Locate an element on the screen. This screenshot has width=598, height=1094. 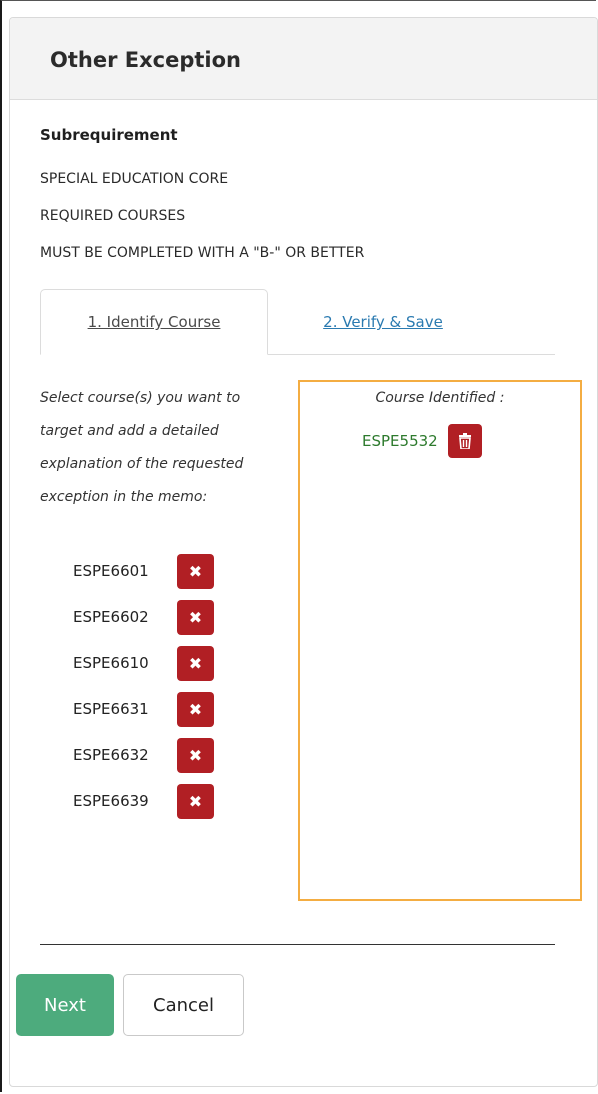
subrequirement-line: MUST BE COMPLETED WITH A "B-" OR BETTER is located at coordinates (202, 253).